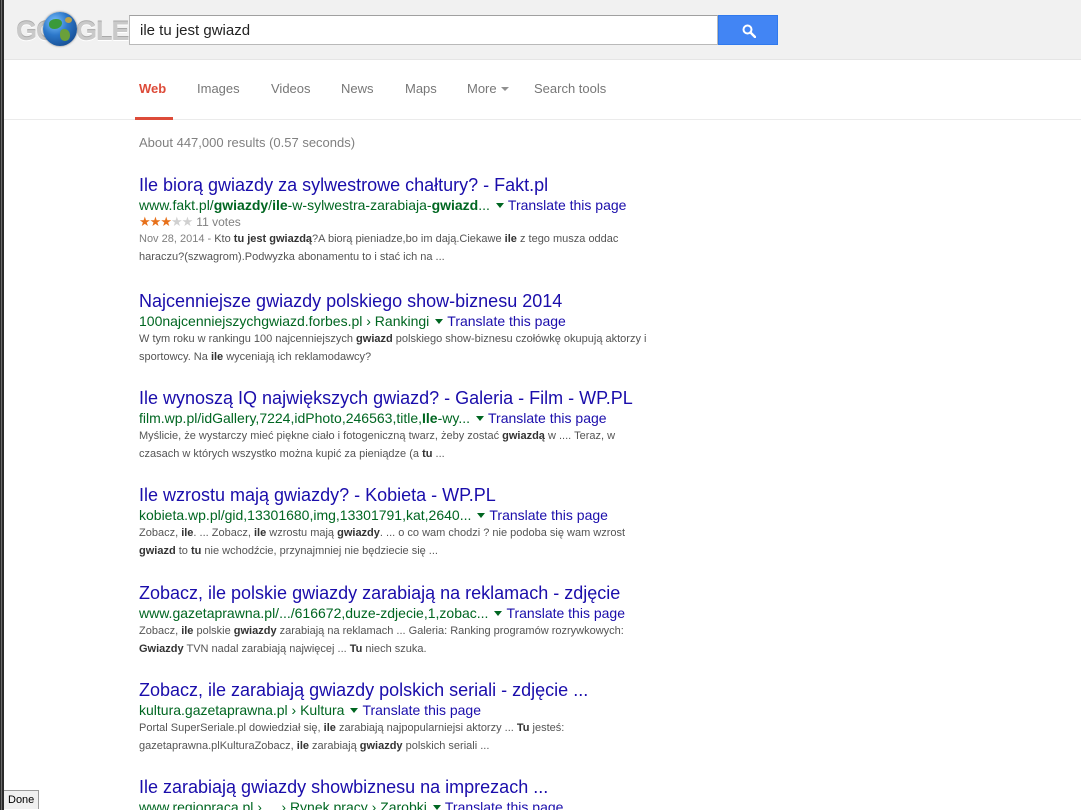 The image size is (1081, 810). I want to click on rating-stars-icon: ★★★★★, so click(166, 221).